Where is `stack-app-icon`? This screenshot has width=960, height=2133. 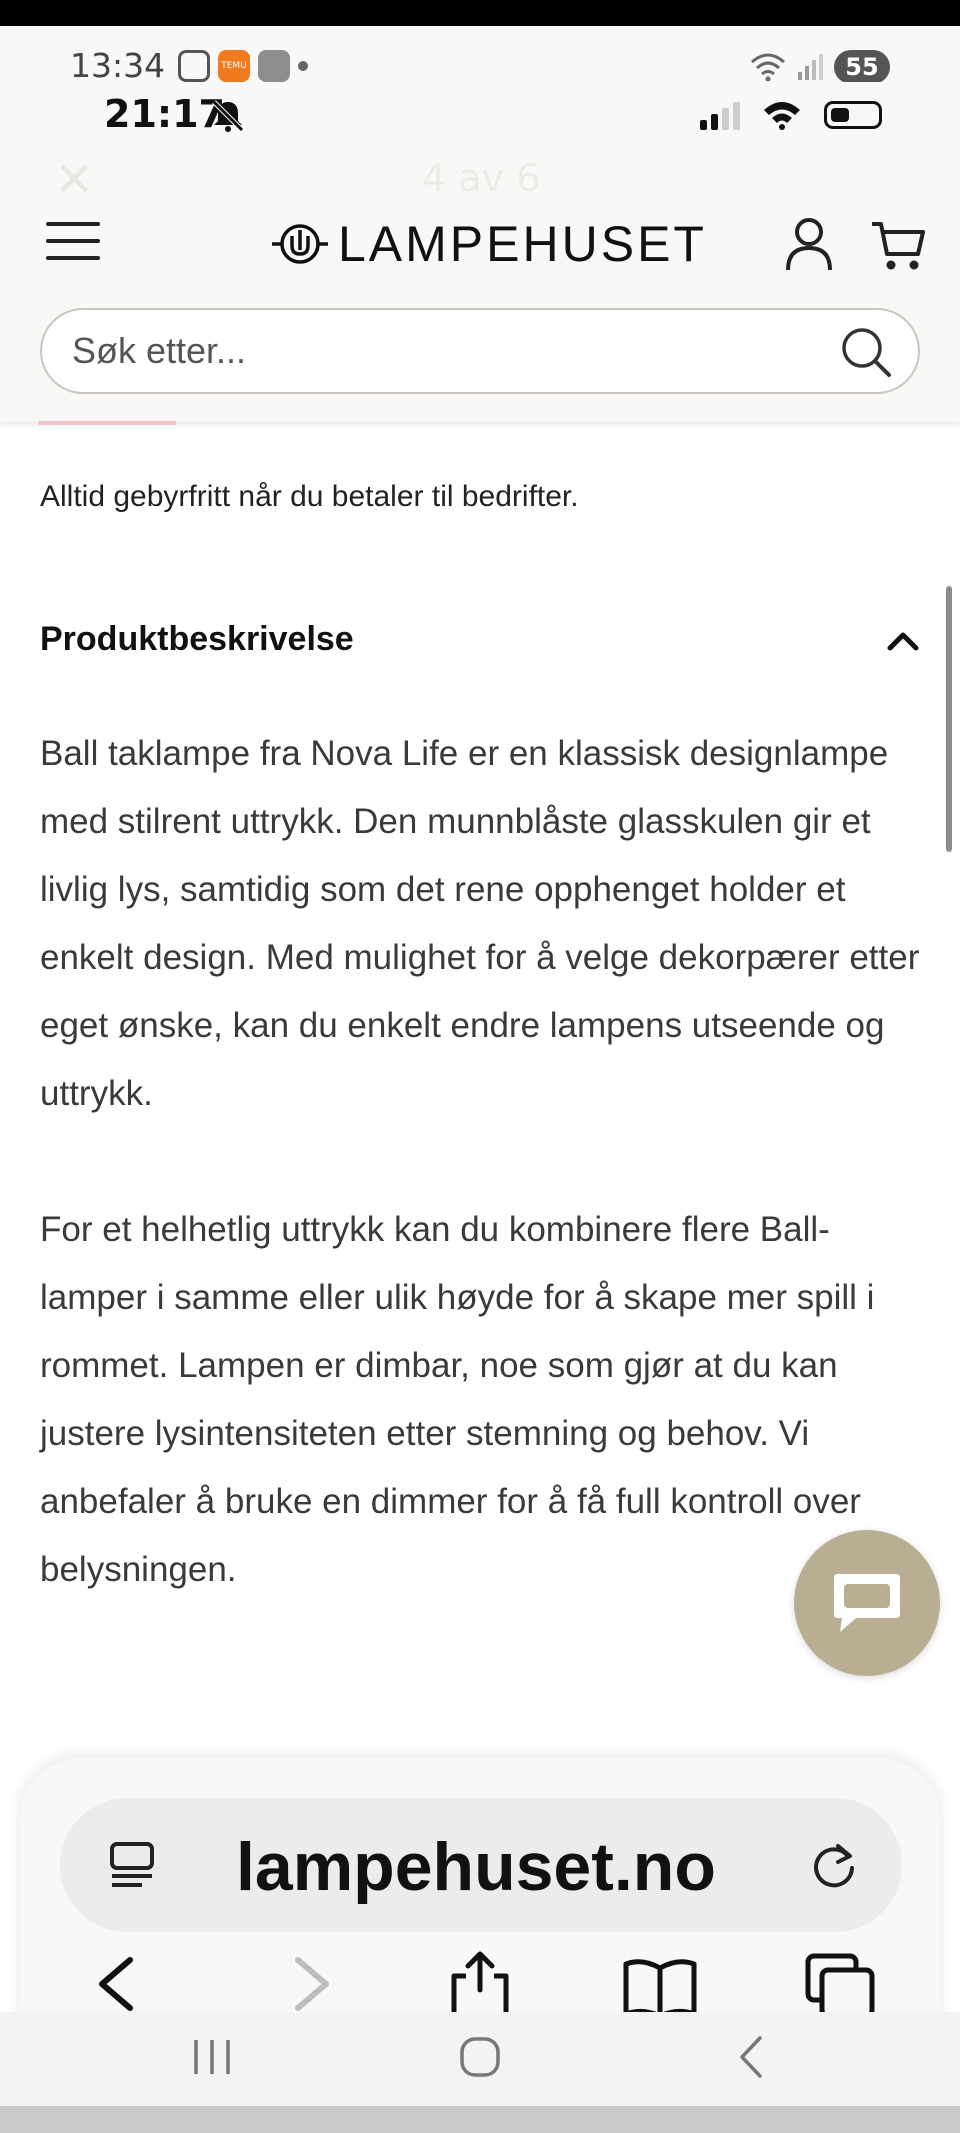
stack-app-icon is located at coordinates (274, 66).